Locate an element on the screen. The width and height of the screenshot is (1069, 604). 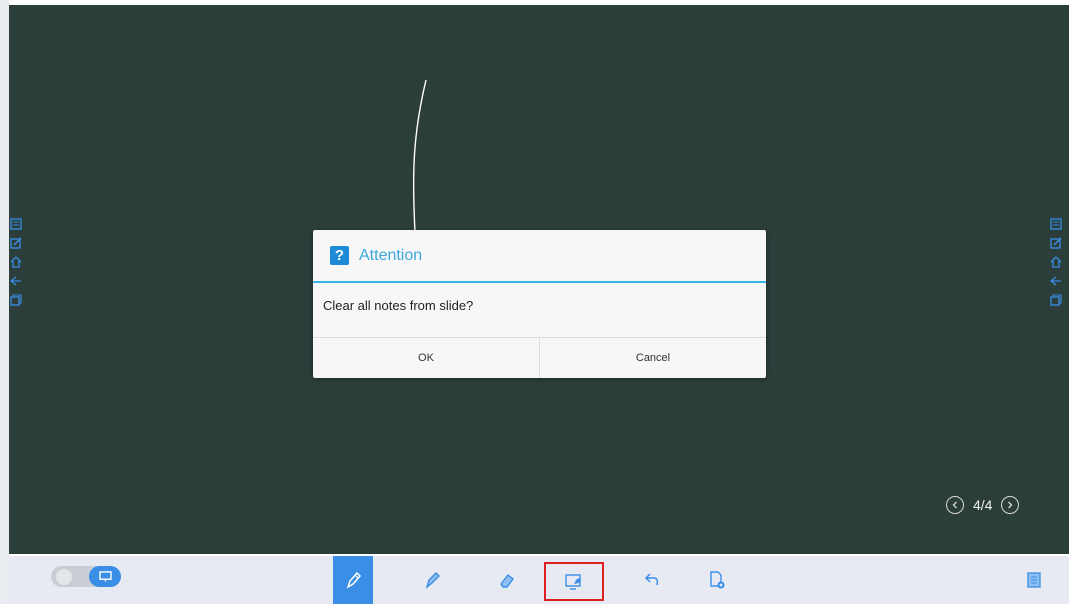
chevron-left-icon is located at coordinates (954, 505).